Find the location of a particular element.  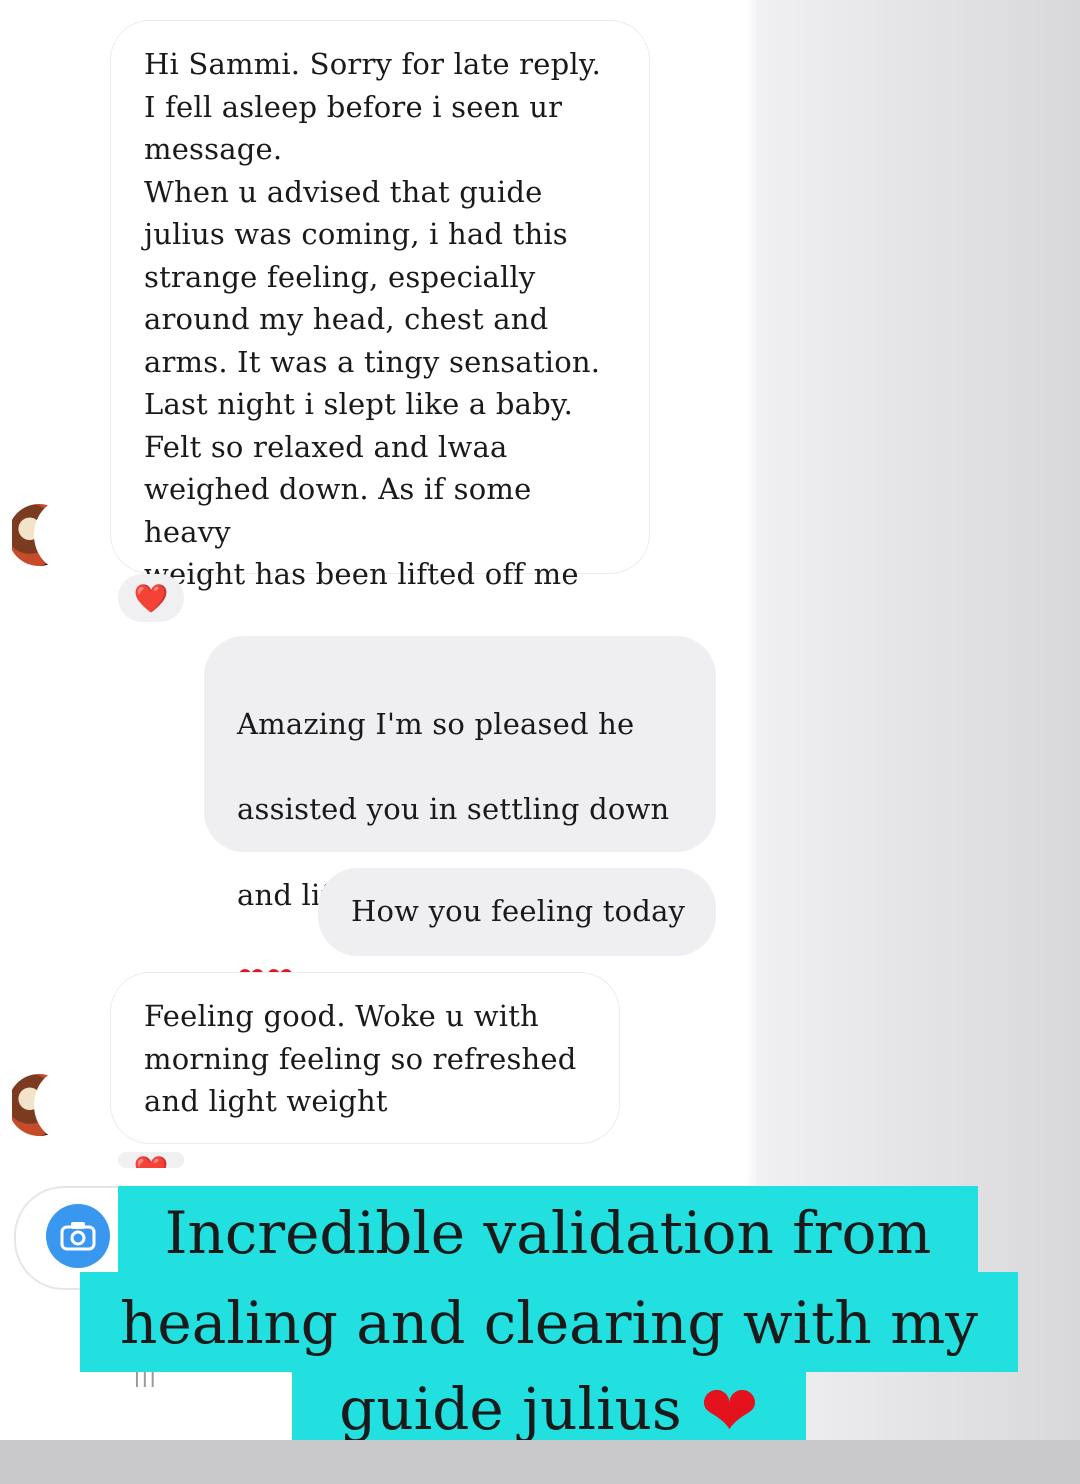

message-line: Amazing I'm so pleased he is located at coordinates (436, 723).